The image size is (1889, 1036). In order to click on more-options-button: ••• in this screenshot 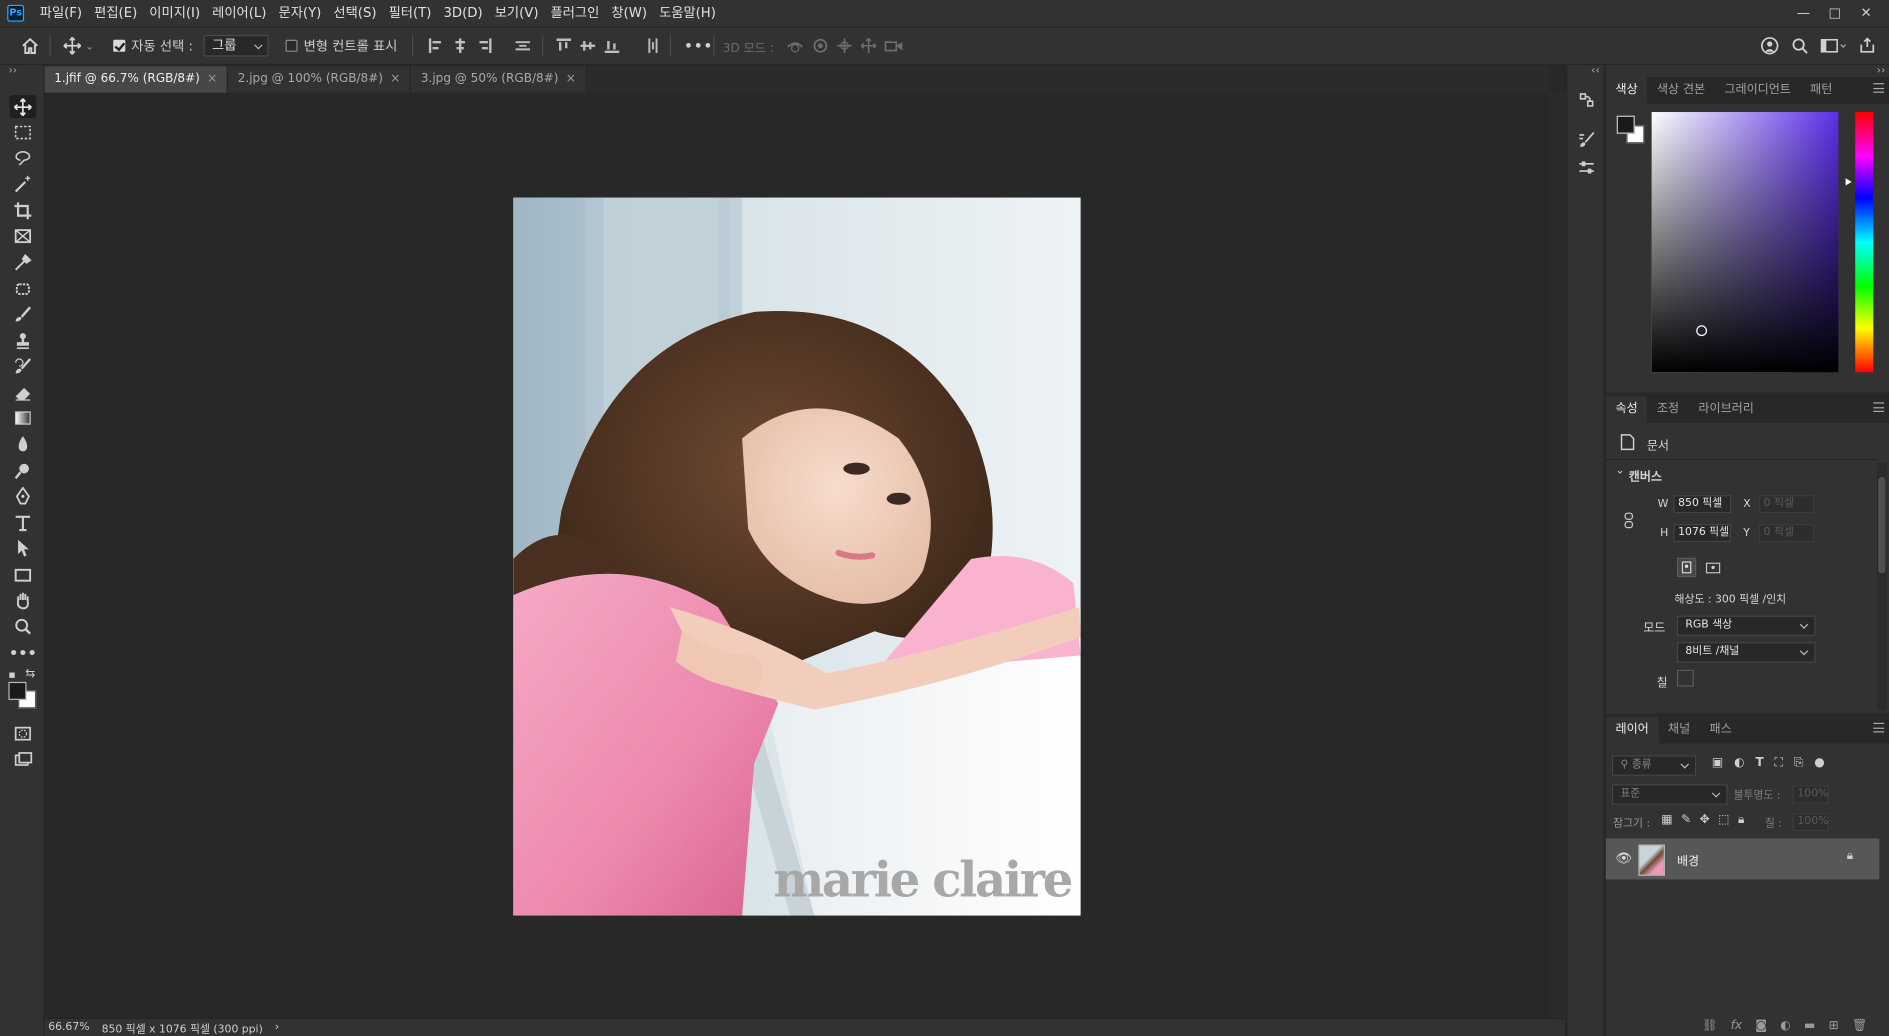, I will do `click(698, 46)`.